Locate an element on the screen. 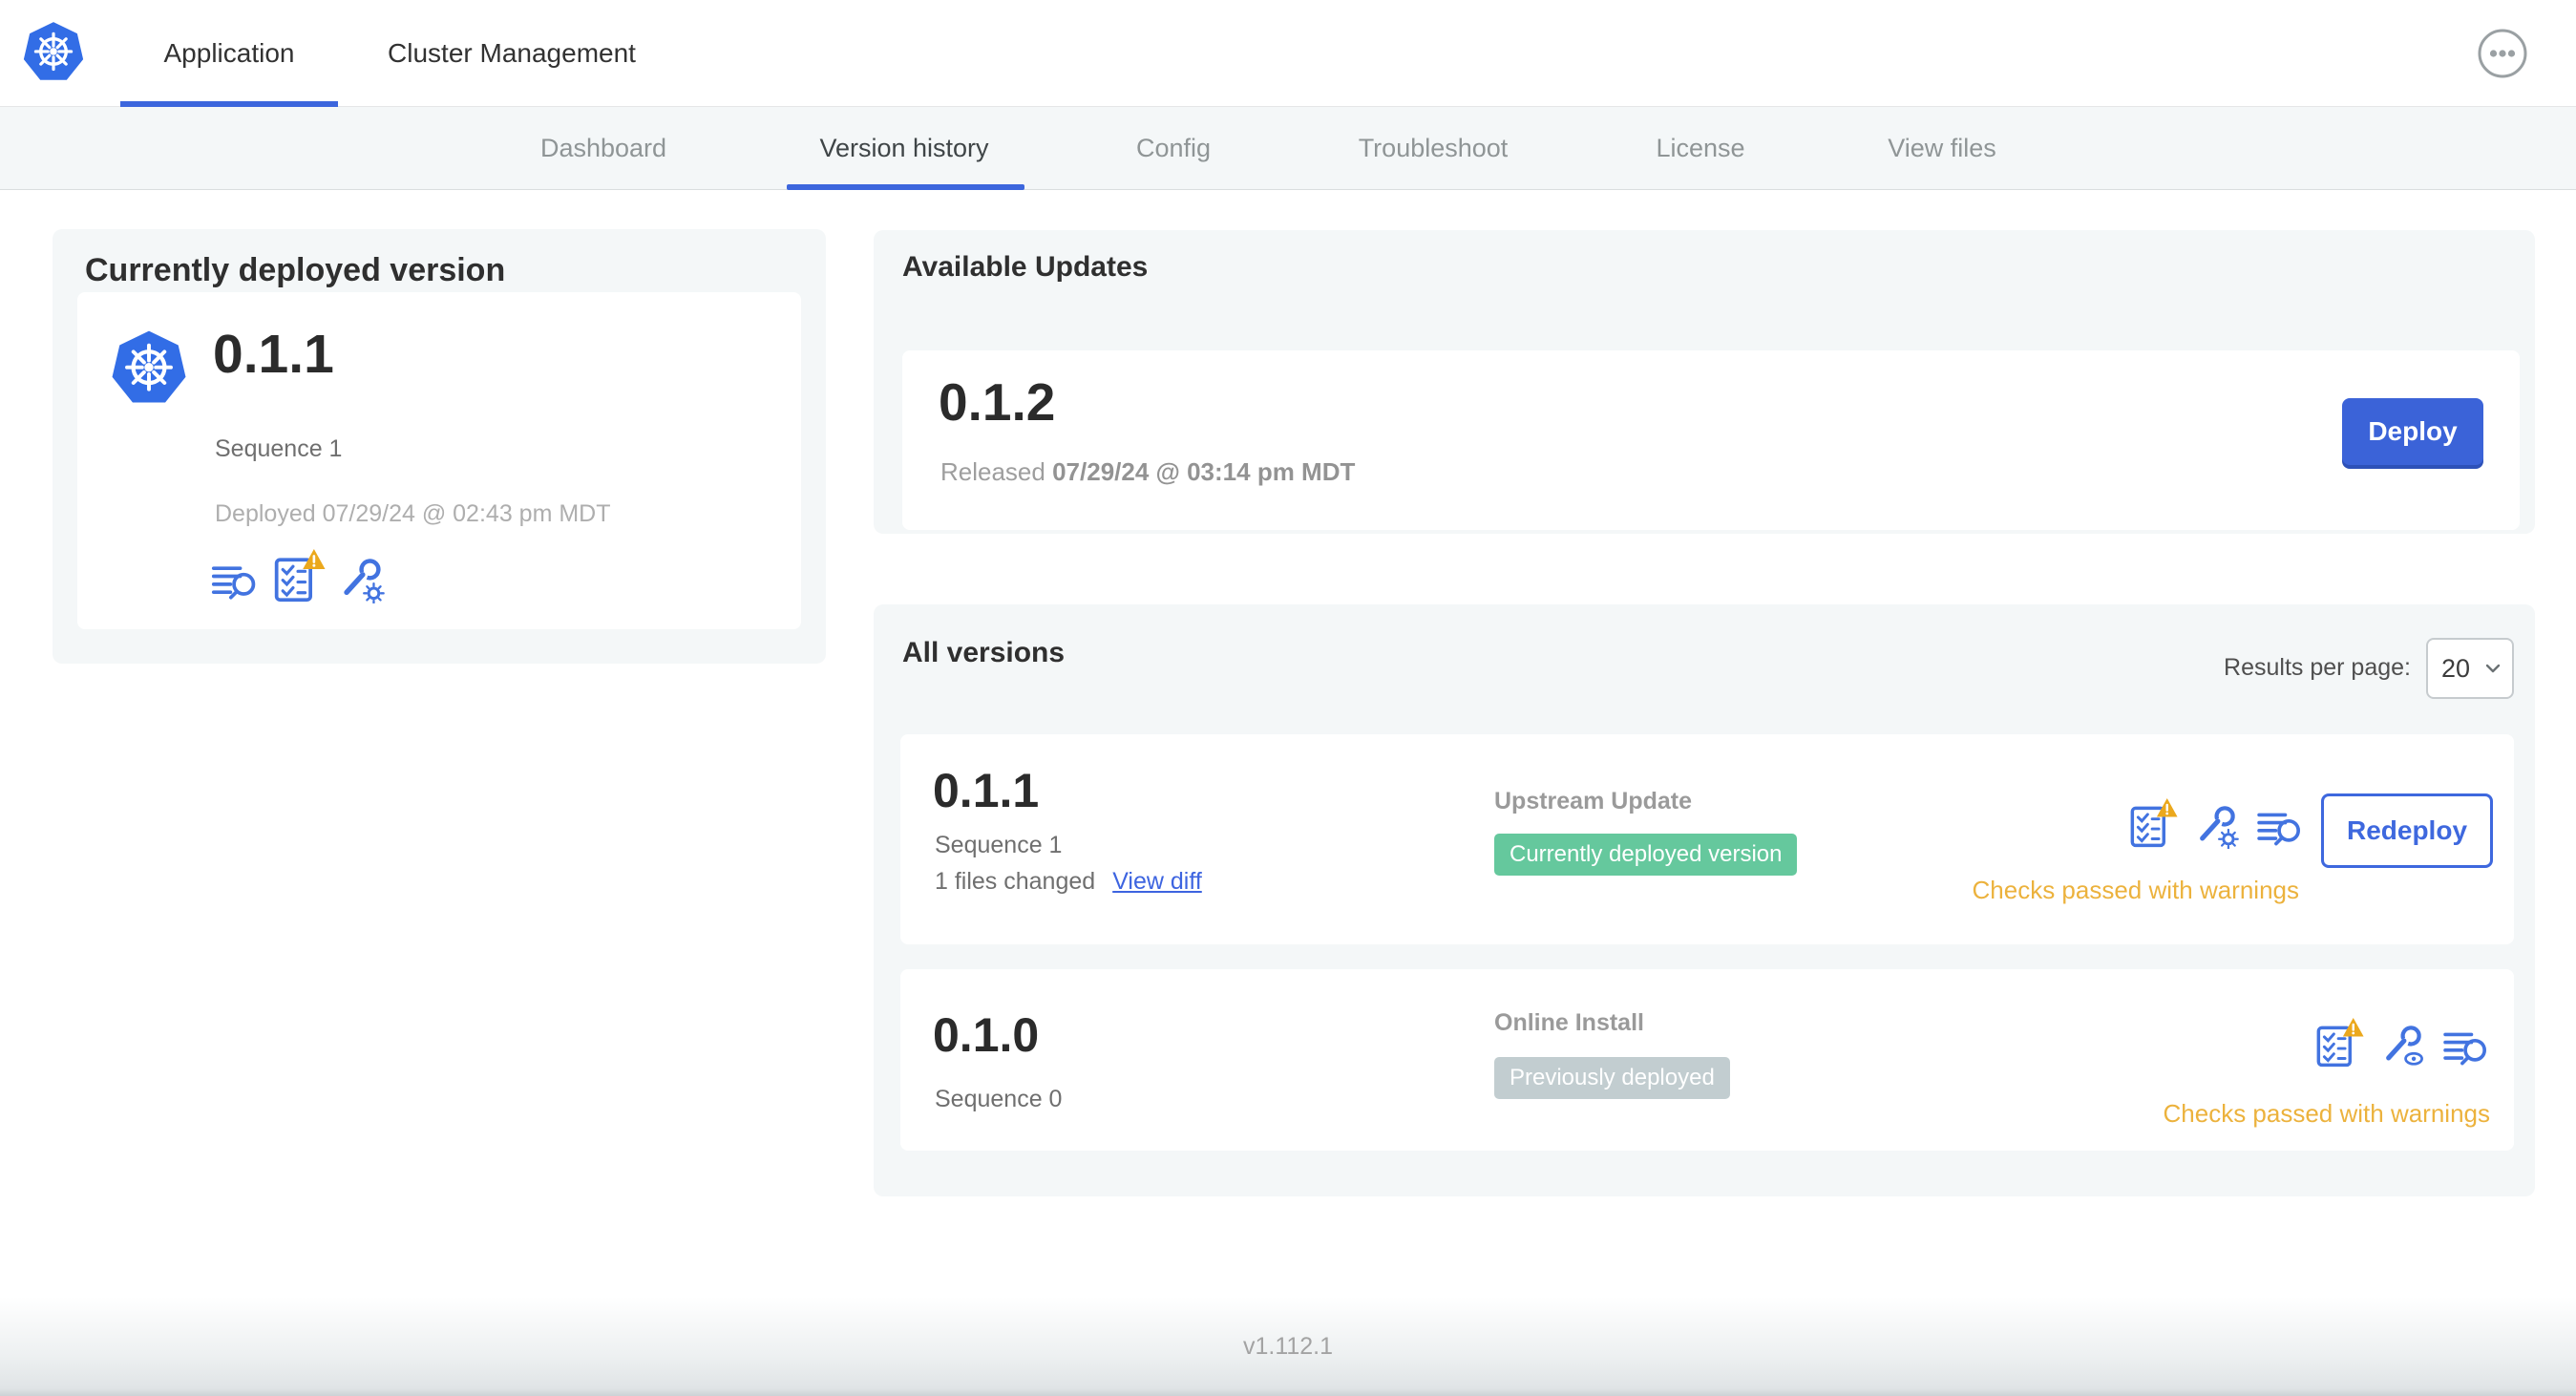 The height and width of the screenshot is (1396, 2576). subnav-tab-troubleshoot: Troubleshoot is located at coordinates (1434, 148).